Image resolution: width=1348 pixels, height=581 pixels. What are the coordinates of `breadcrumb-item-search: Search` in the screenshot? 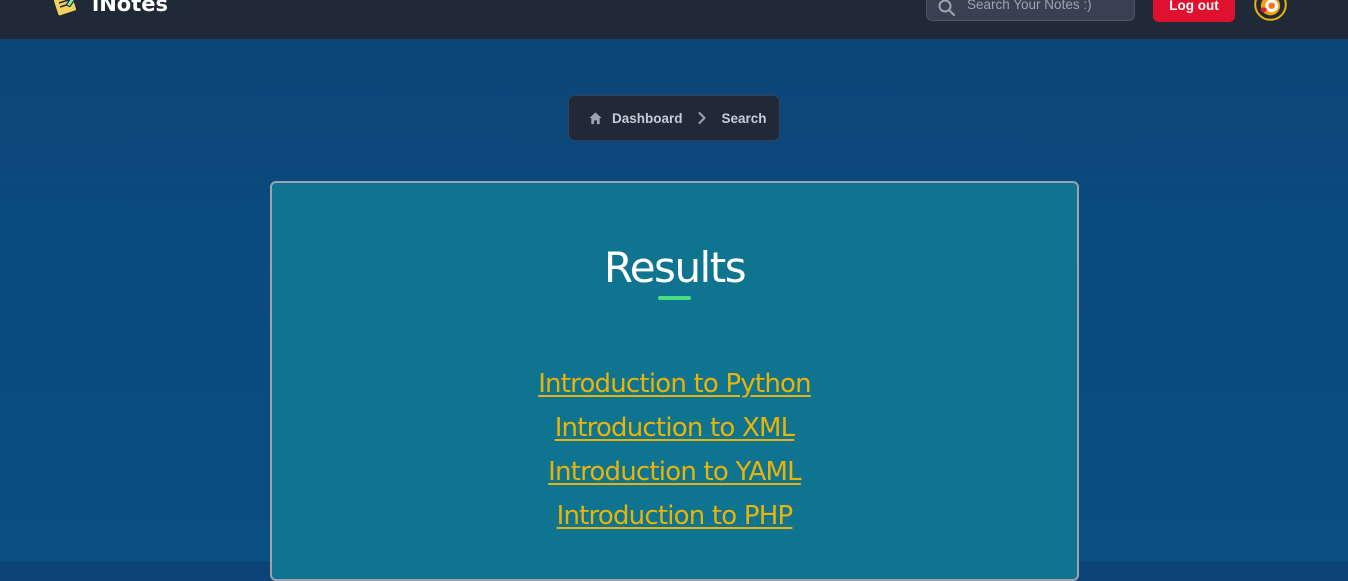 It's located at (744, 118).